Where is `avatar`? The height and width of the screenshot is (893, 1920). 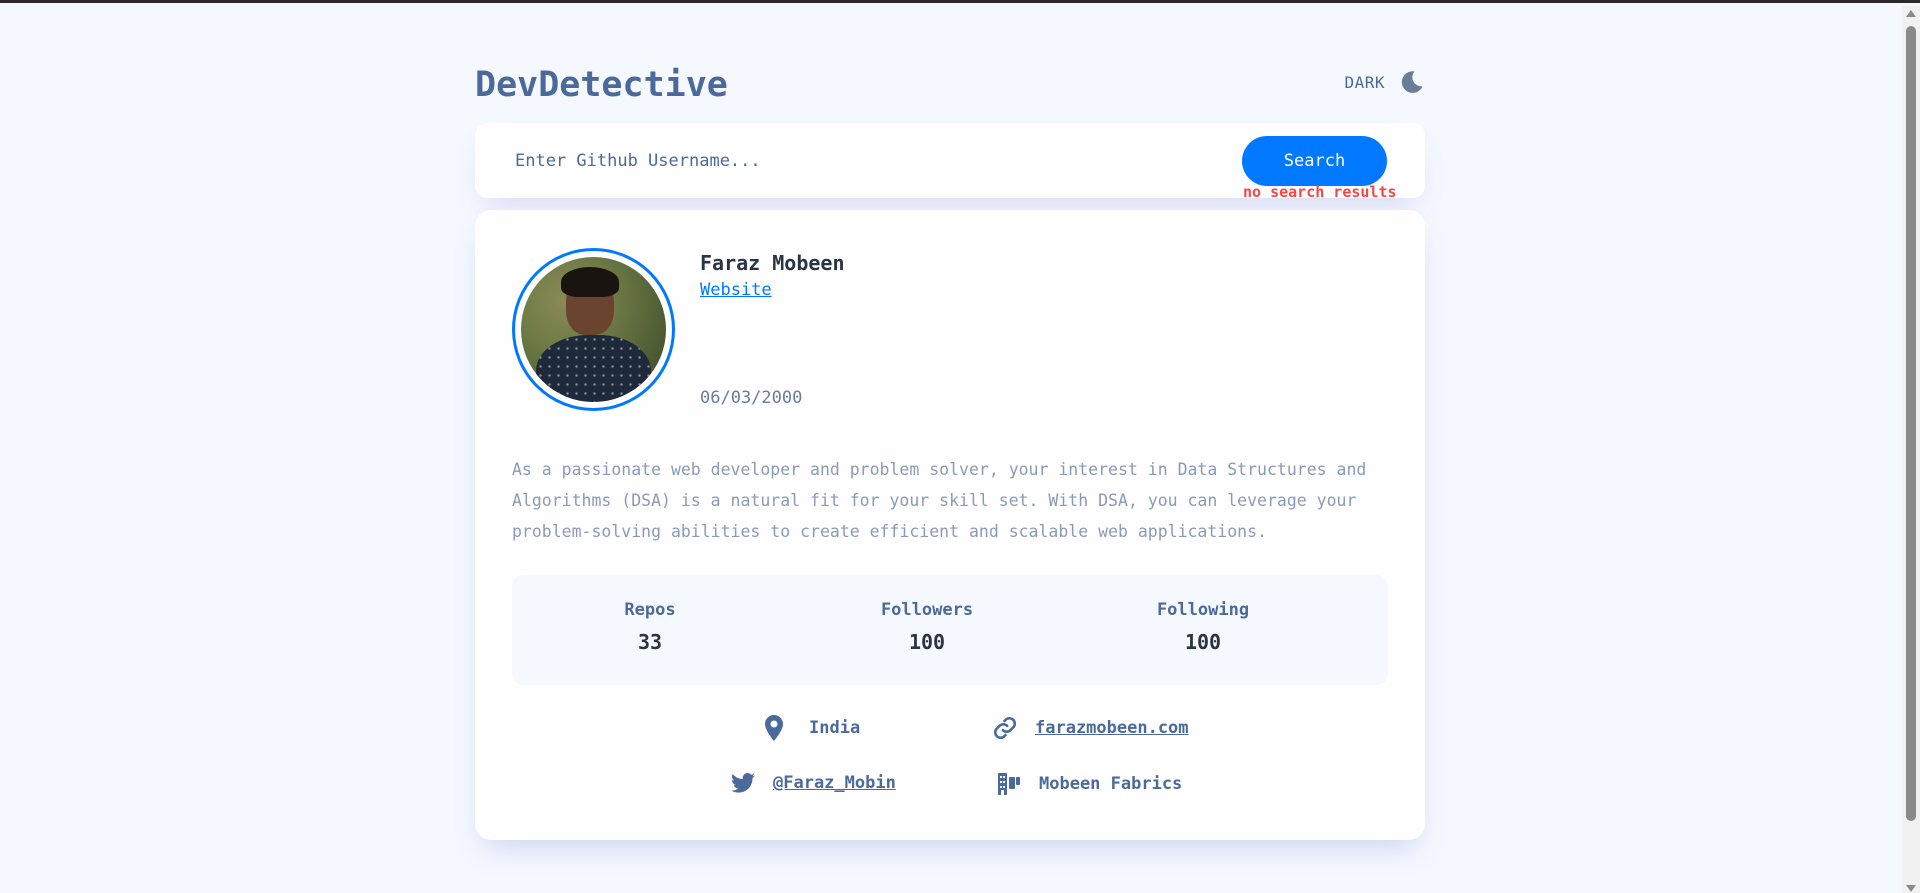 avatar is located at coordinates (593, 329).